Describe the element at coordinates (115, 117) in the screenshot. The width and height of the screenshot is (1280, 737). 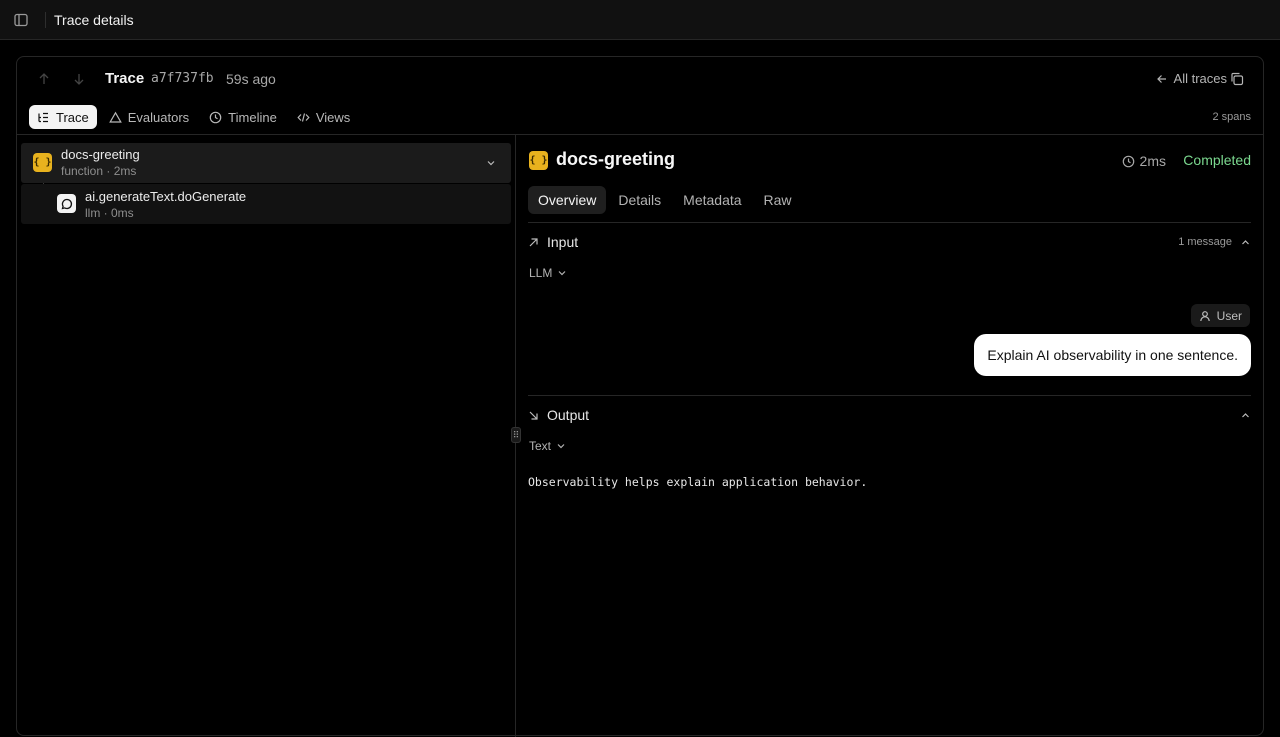
I see `triangle-icon` at that location.